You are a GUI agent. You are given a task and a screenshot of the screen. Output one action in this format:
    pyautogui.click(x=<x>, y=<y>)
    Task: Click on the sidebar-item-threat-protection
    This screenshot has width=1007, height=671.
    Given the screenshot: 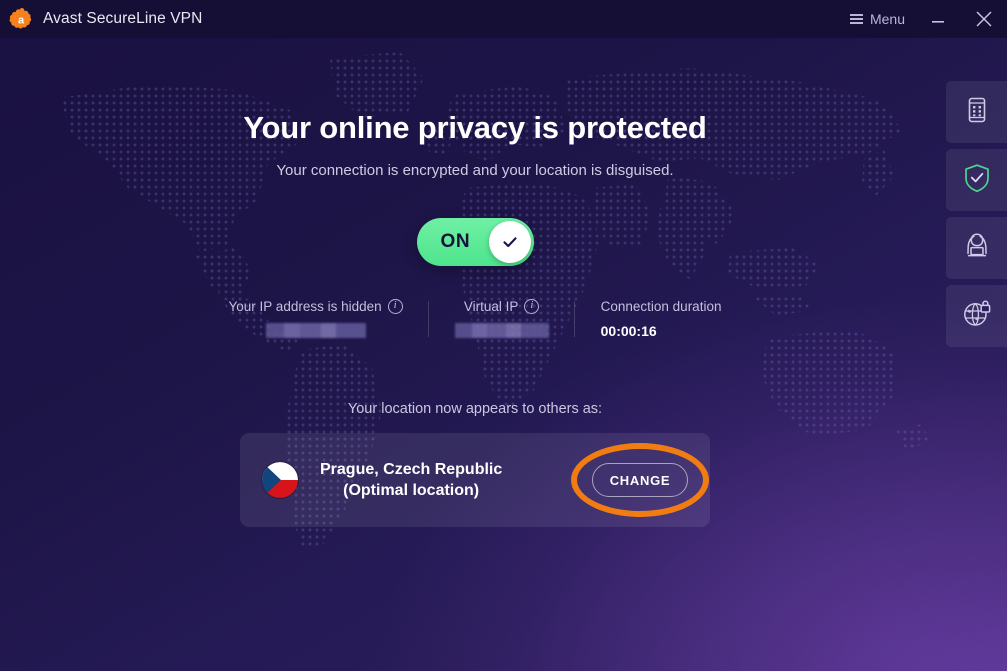 What is the action you would take?
    pyautogui.click(x=976, y=248)
    